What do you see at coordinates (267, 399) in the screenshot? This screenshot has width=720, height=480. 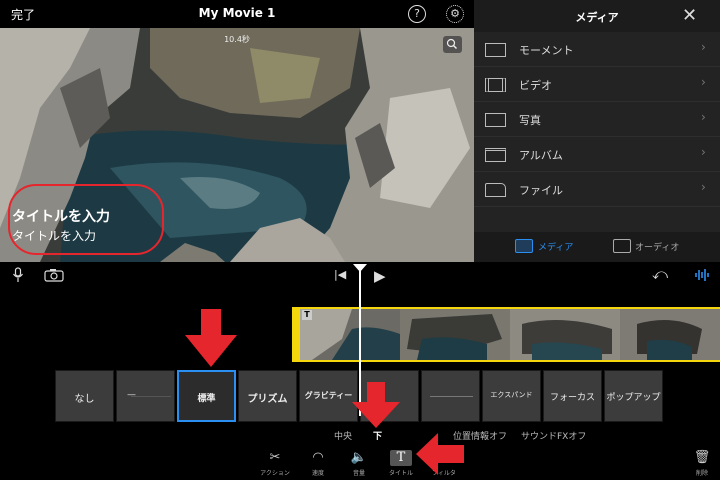 I see `style-label: プリズム` at bounding box center [267, 399].